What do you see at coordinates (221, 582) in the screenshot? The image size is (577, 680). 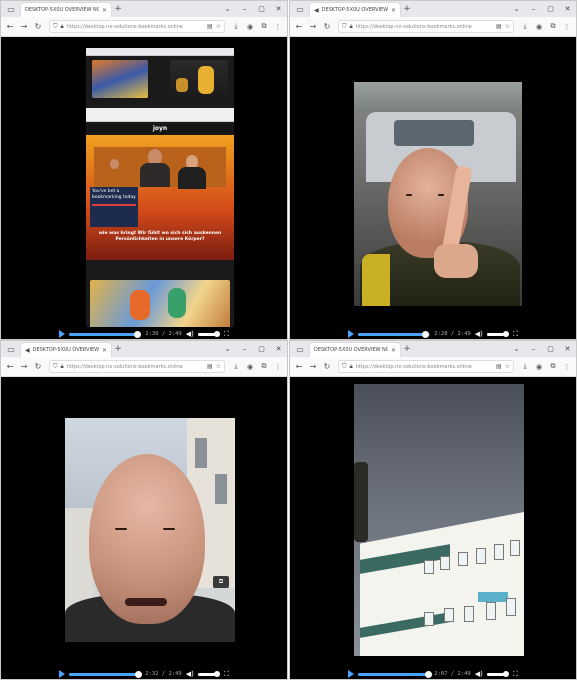 I see `pip-icon: ⧉` at bounding box center [221, 582].